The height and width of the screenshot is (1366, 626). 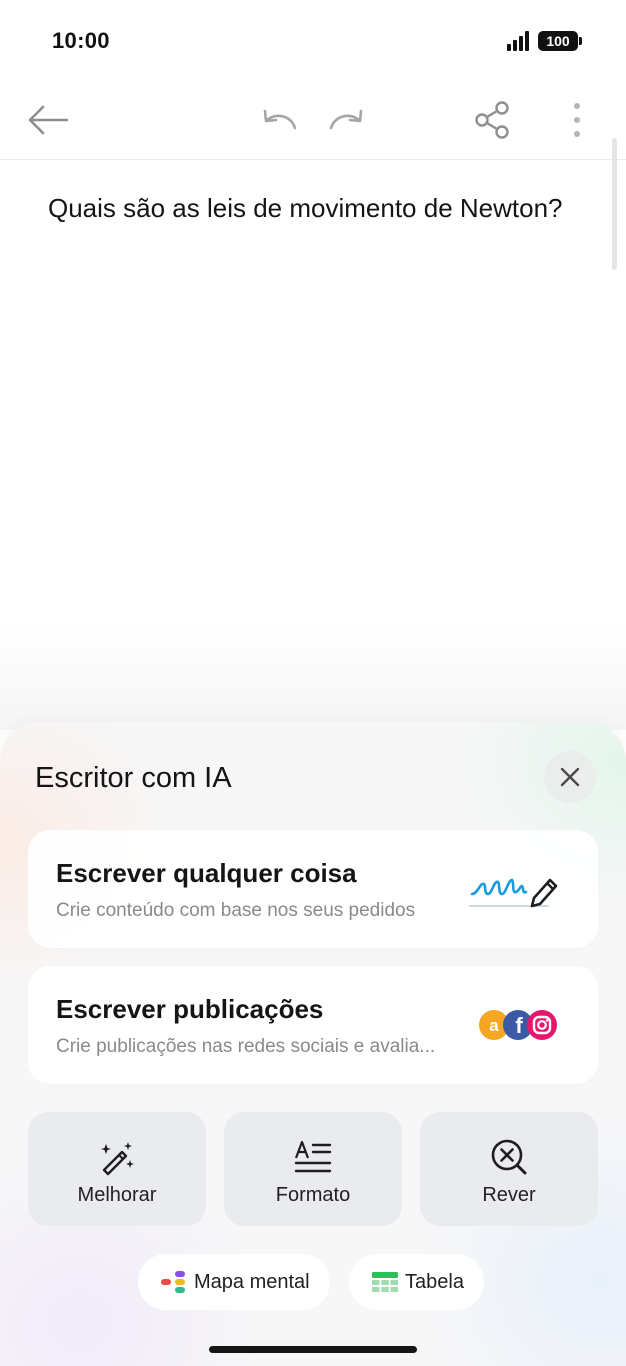 I want to click on table-icon, so click(x=385, y=1282).